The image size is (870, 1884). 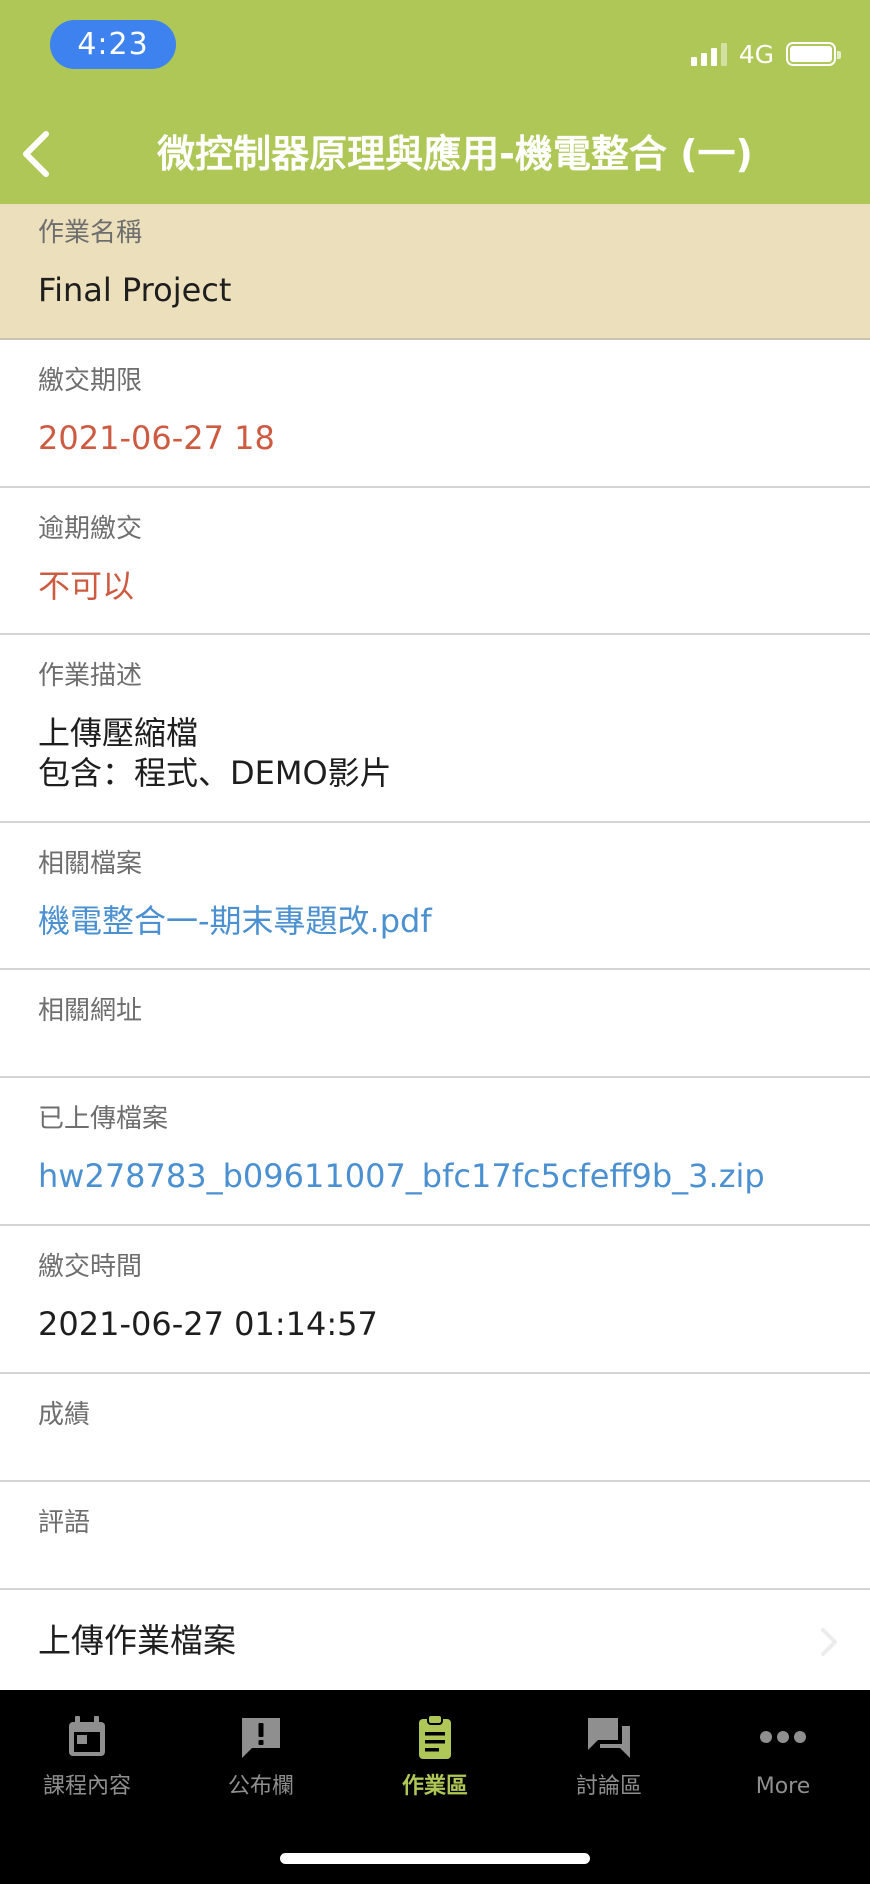 I want to click on late-submission-label: 逾期繳交, so click(x=90, y=529).